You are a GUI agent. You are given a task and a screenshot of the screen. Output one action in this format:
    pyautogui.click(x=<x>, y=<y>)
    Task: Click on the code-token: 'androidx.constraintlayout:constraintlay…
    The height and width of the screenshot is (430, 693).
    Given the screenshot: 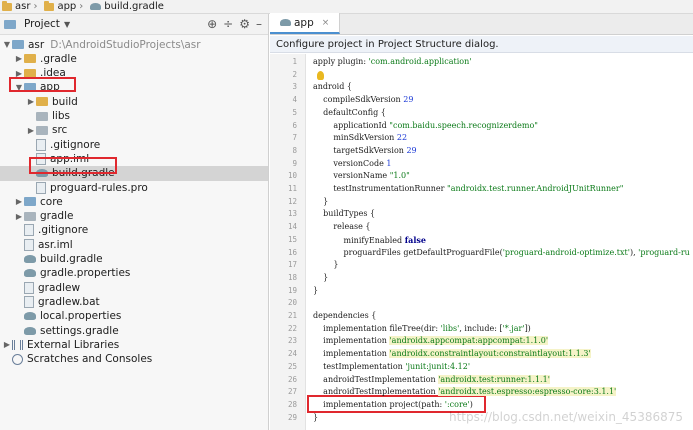 What is the action you would take?
    pyautogui.click(x=490, y=354)
    